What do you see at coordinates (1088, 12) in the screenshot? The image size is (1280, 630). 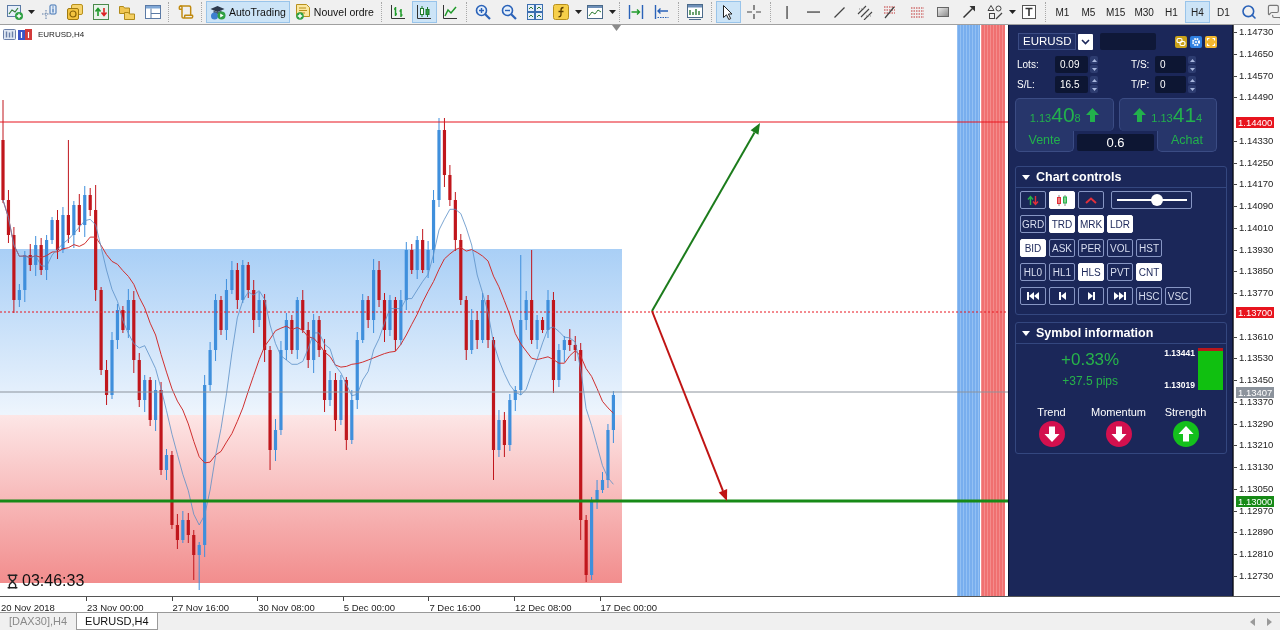 I see `timeframe-button: M5` at bounding box center [1088, 12].